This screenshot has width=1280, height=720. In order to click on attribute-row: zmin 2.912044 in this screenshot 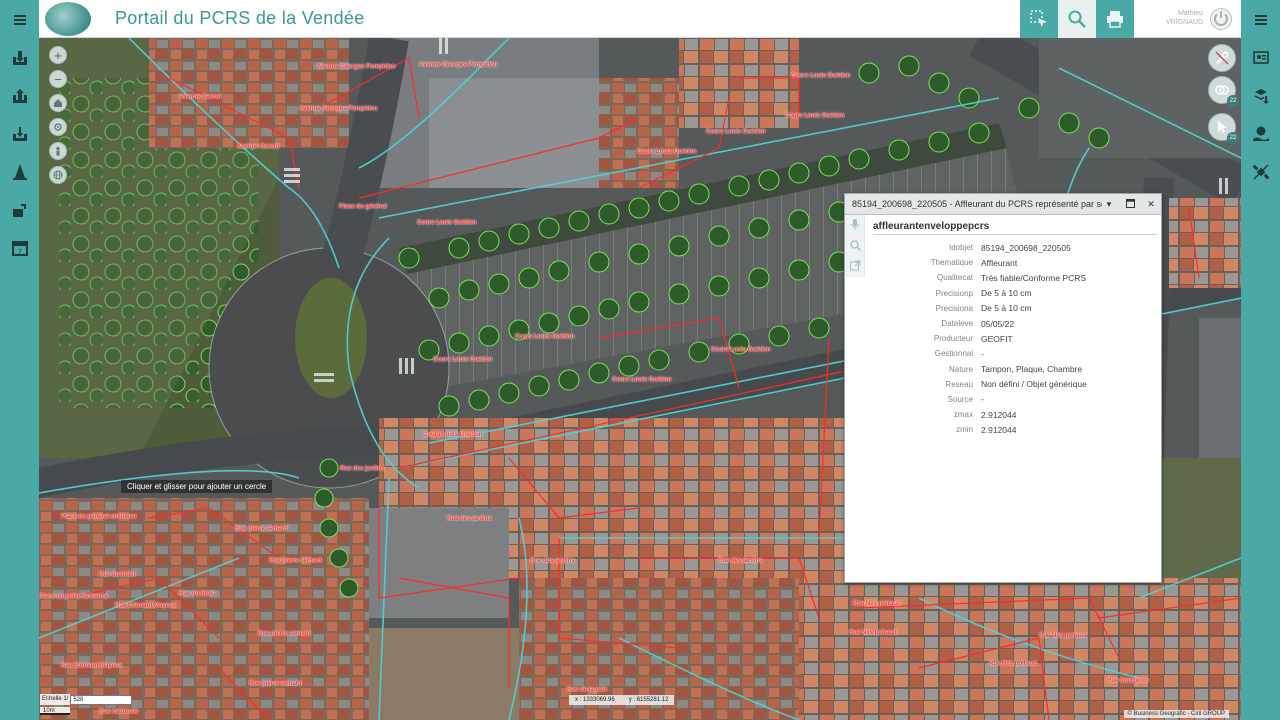, I will do `click(1015, 429)`.